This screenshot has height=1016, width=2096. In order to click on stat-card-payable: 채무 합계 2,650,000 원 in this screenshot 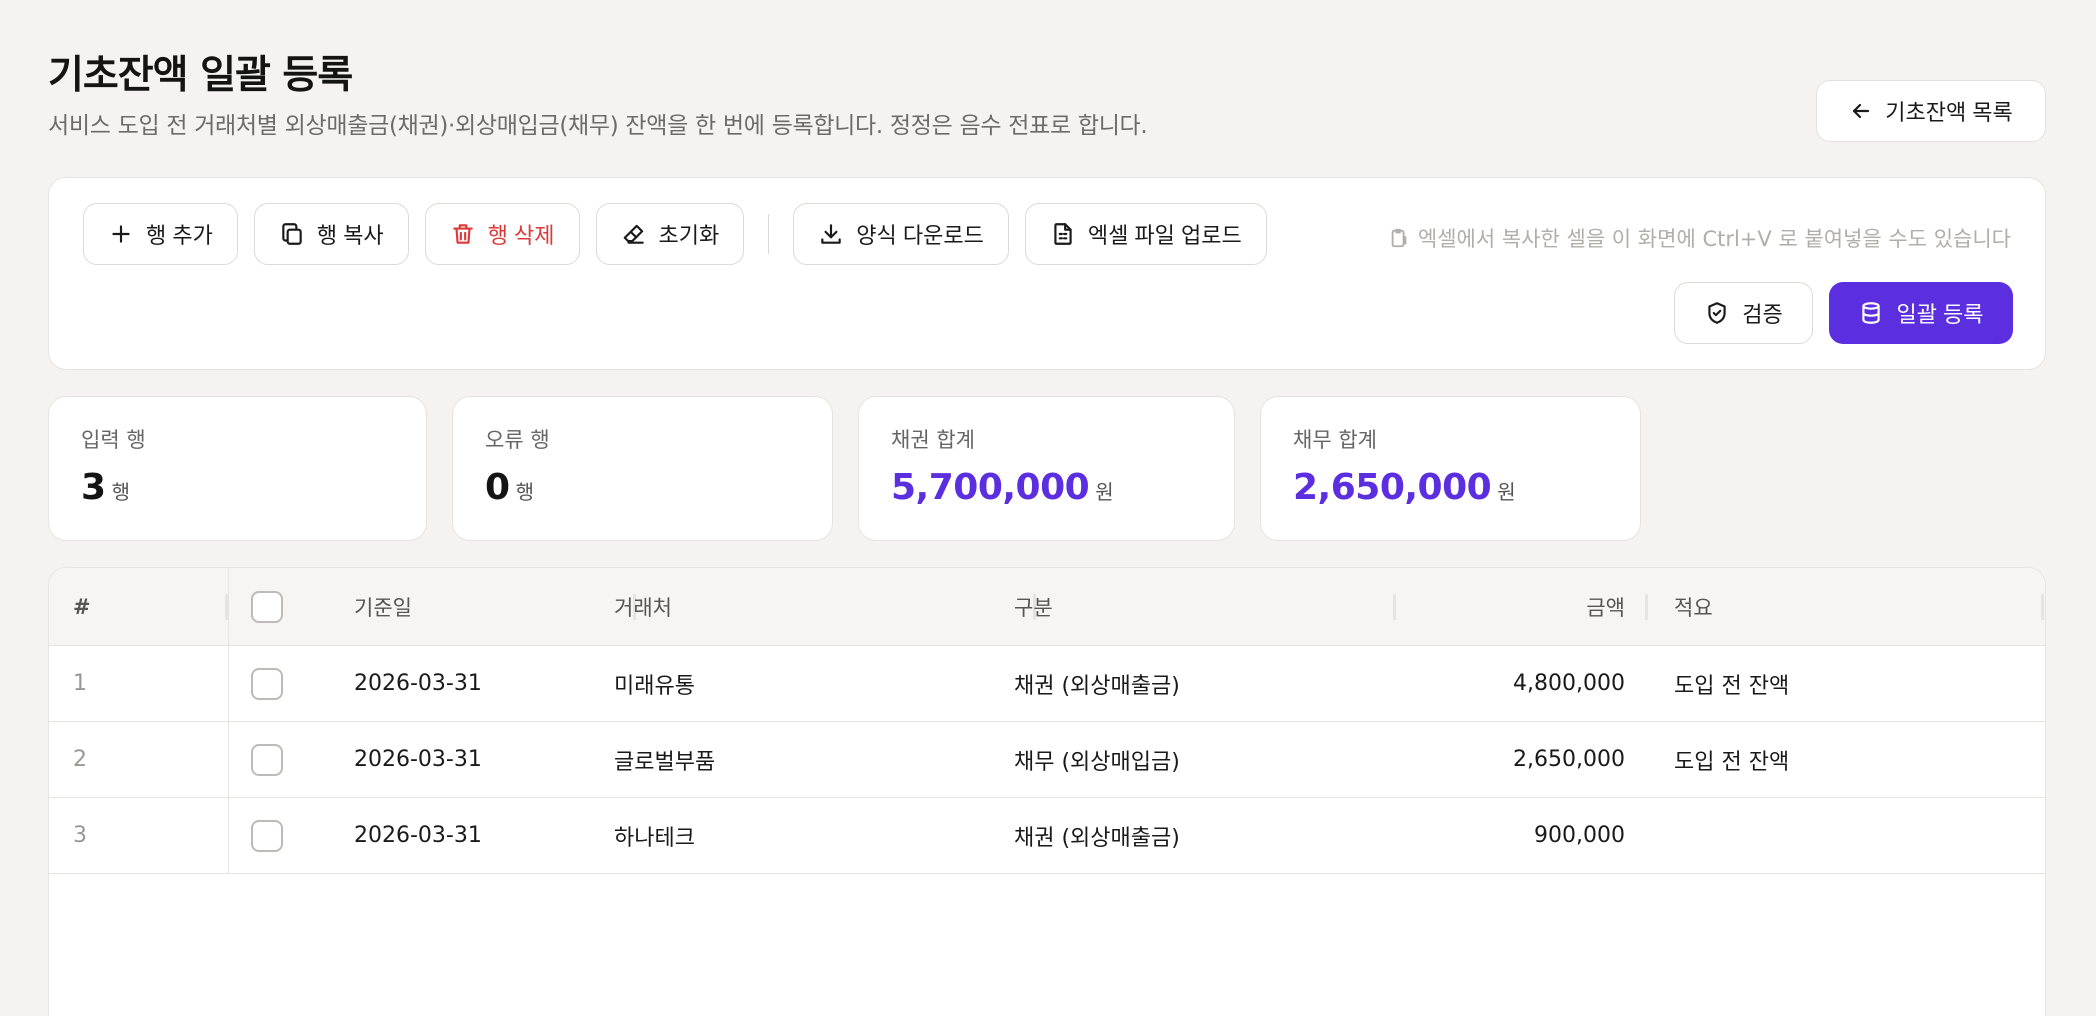, I will do `click(1450, 468)`.